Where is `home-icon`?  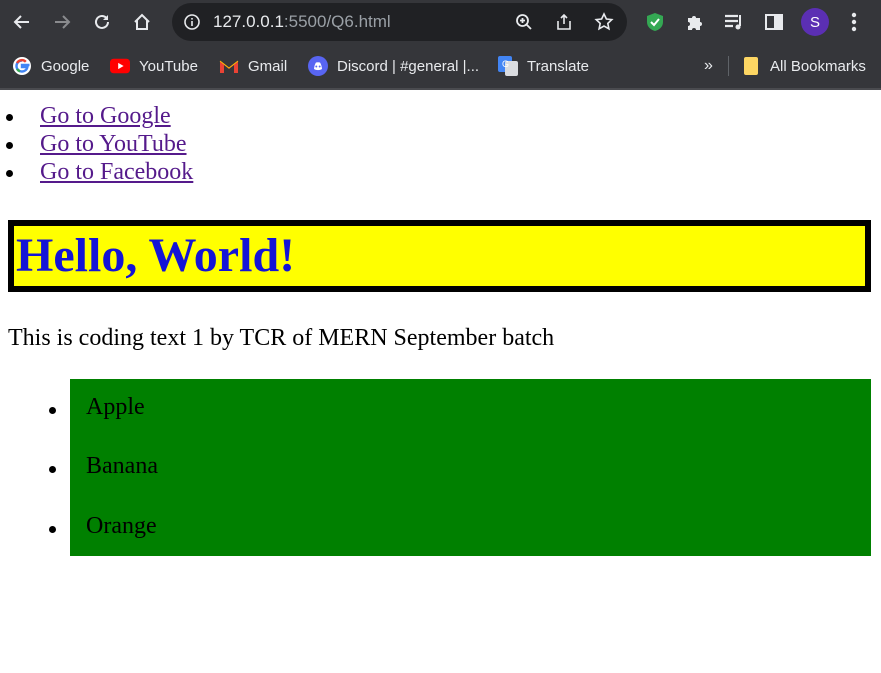 home-icon is located at coordinates (142, 21).